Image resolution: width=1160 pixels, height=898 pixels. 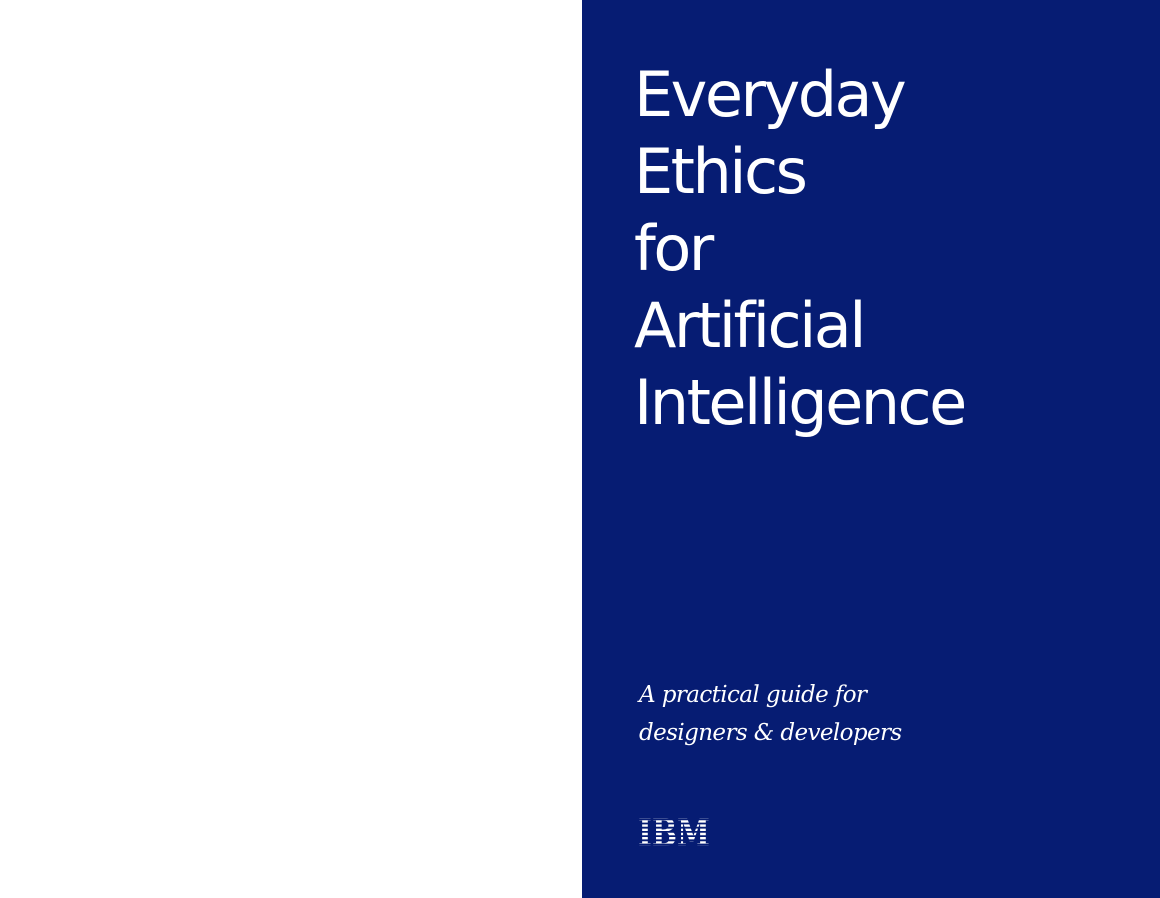 What do you see at coordinates (753, 695) in the screenshot?
I see `subtitle-line: A practical guide for` at bounding box center [753, 695].